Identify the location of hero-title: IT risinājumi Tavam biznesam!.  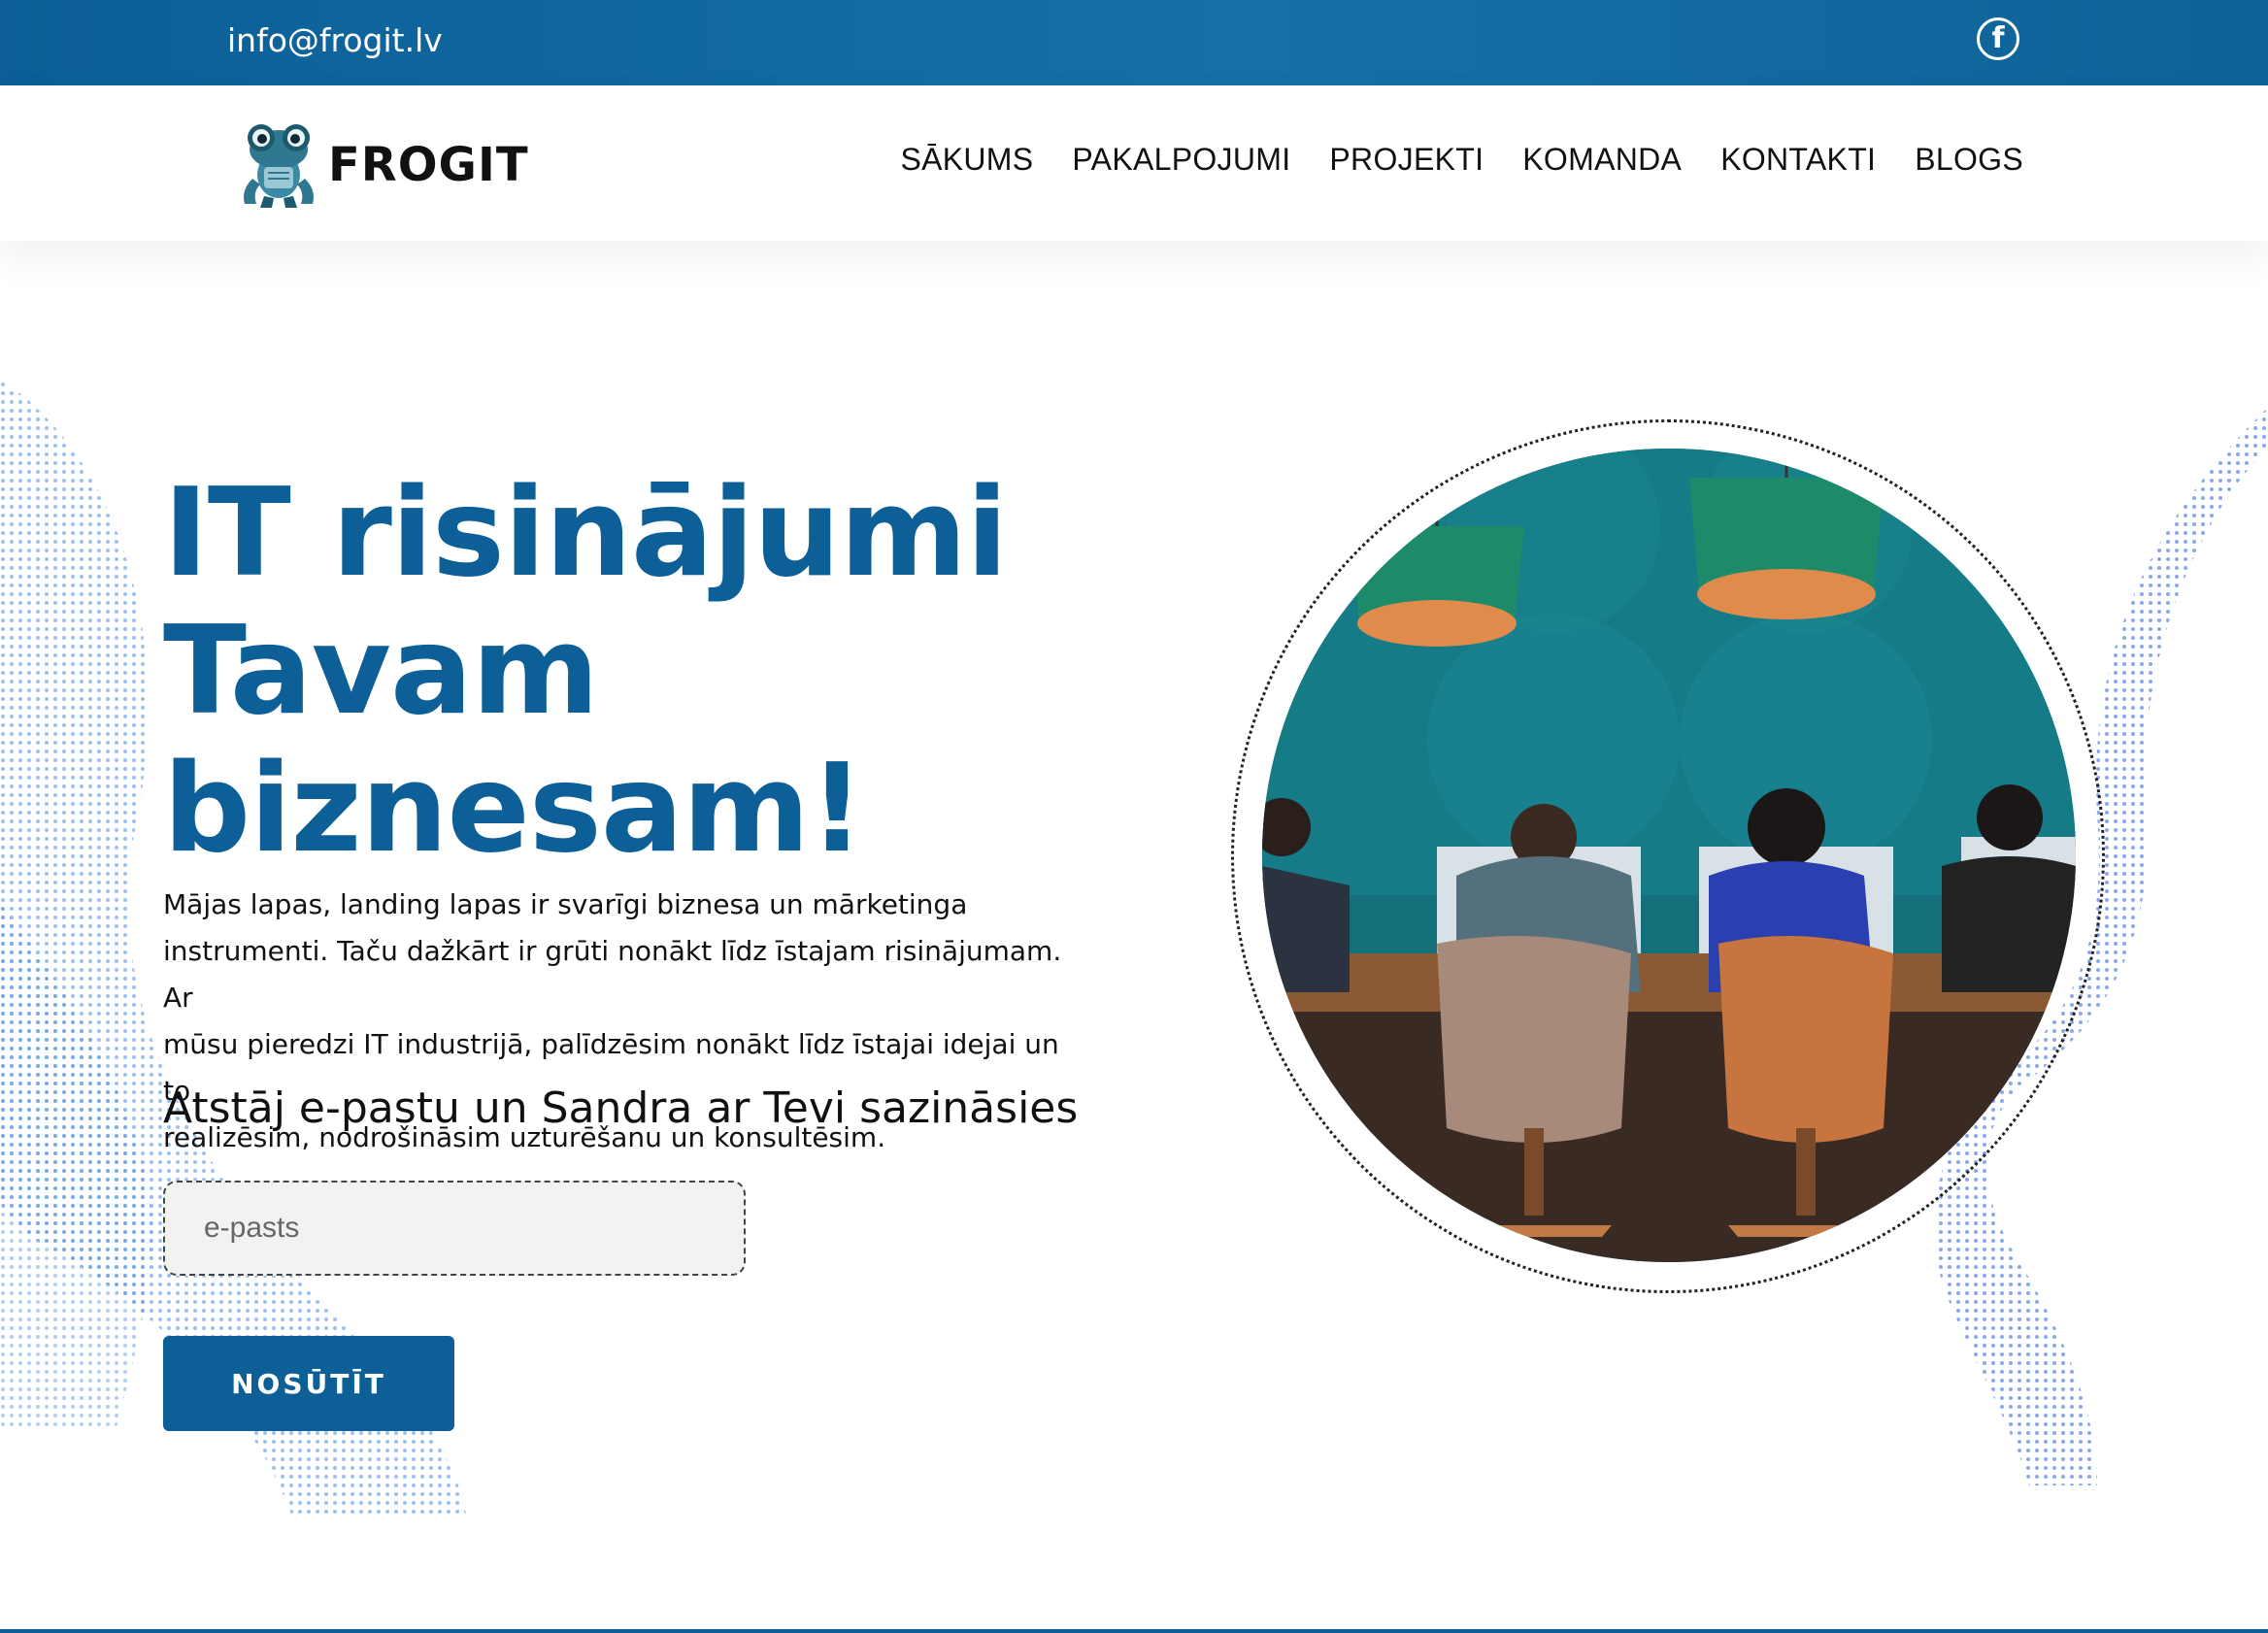
(600, 671).